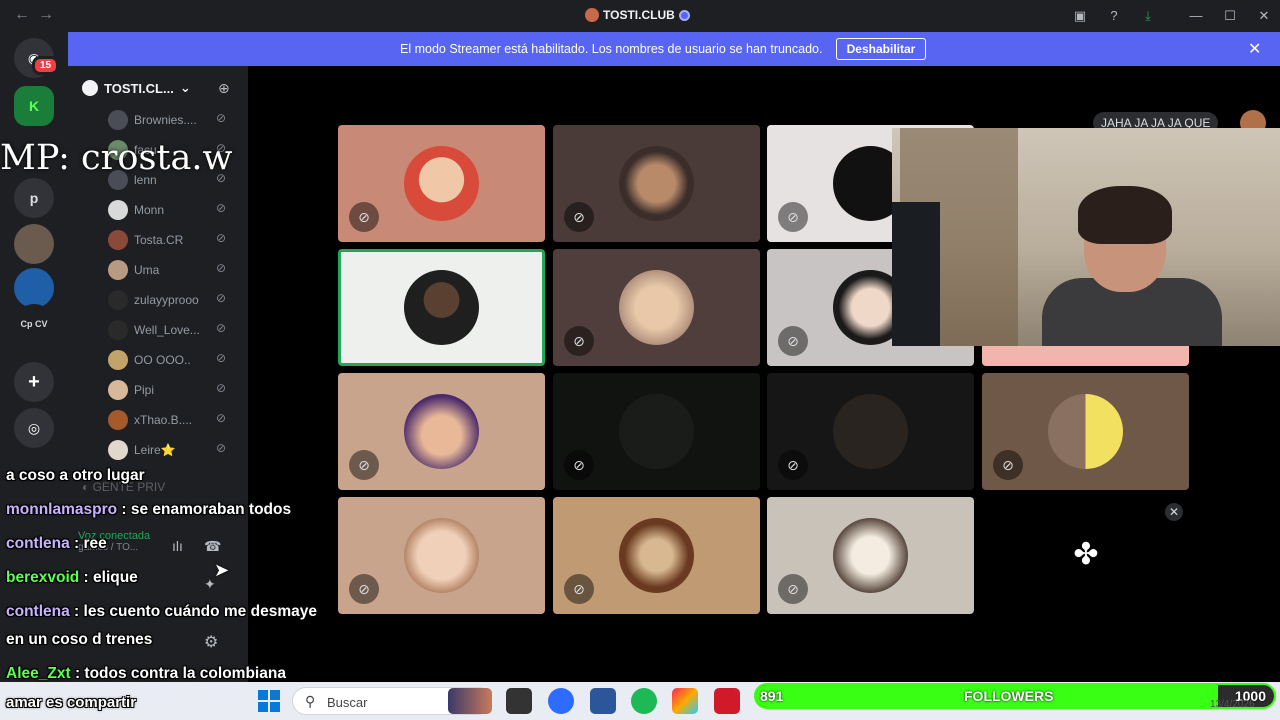  Describe the element at coordinates (1232, 704) in the screenshot. I see `system-date: 13/4/2026` at that location.